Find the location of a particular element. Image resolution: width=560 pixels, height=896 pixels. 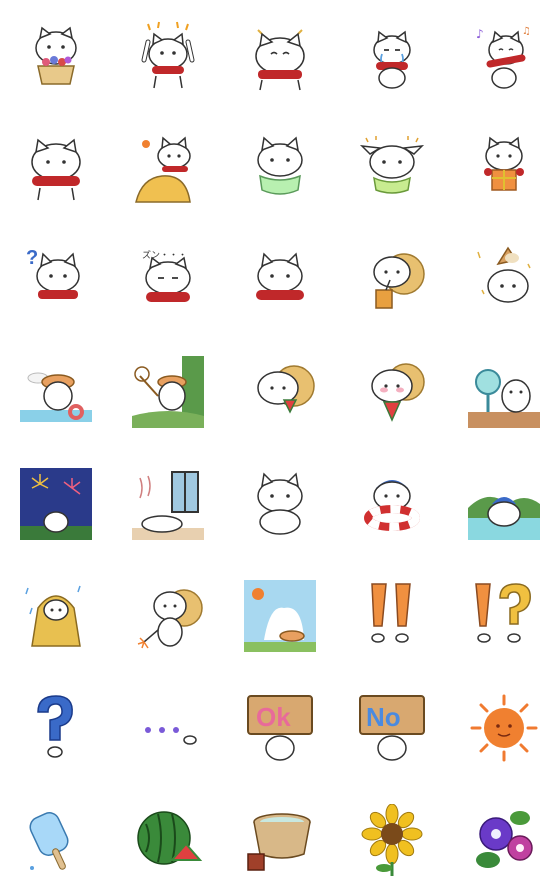

cat-raincoat-icon is located at coordinates (53, 616).